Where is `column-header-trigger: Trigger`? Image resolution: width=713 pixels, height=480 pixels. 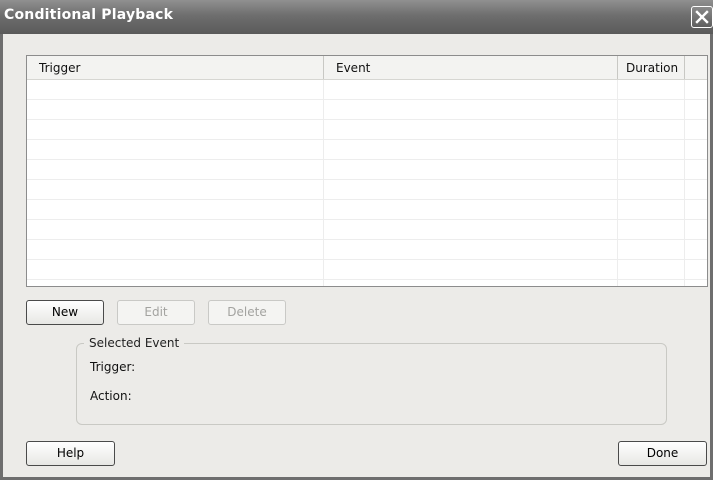 column-header-trigger: Trigger is located at coordinates (175, 67).